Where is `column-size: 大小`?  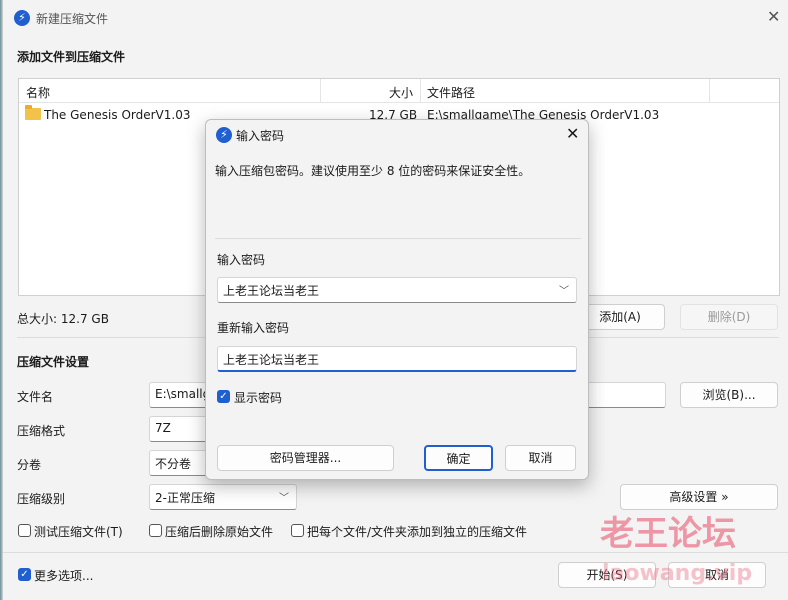
column-size: 大小 is located at coordinates (401, 92).